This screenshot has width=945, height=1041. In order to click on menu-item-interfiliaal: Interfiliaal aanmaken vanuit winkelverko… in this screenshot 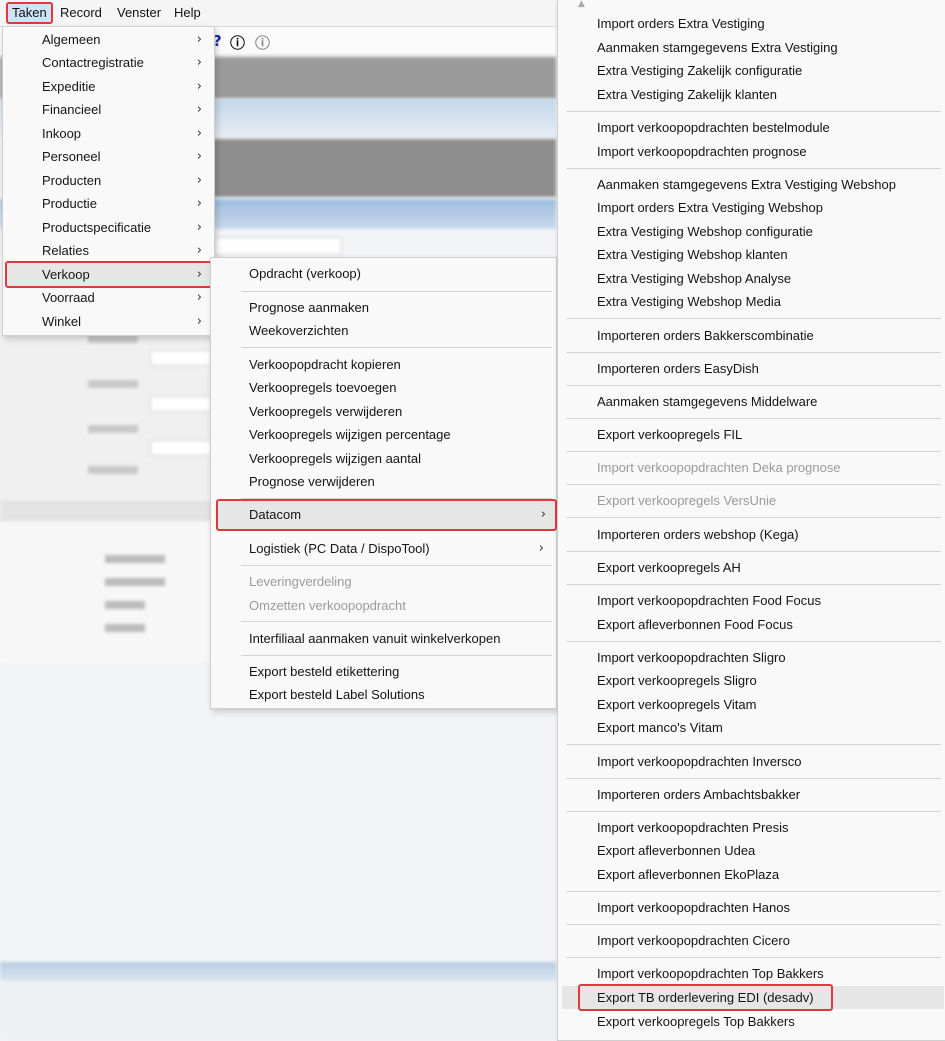, I will do `click(383, 638)`.